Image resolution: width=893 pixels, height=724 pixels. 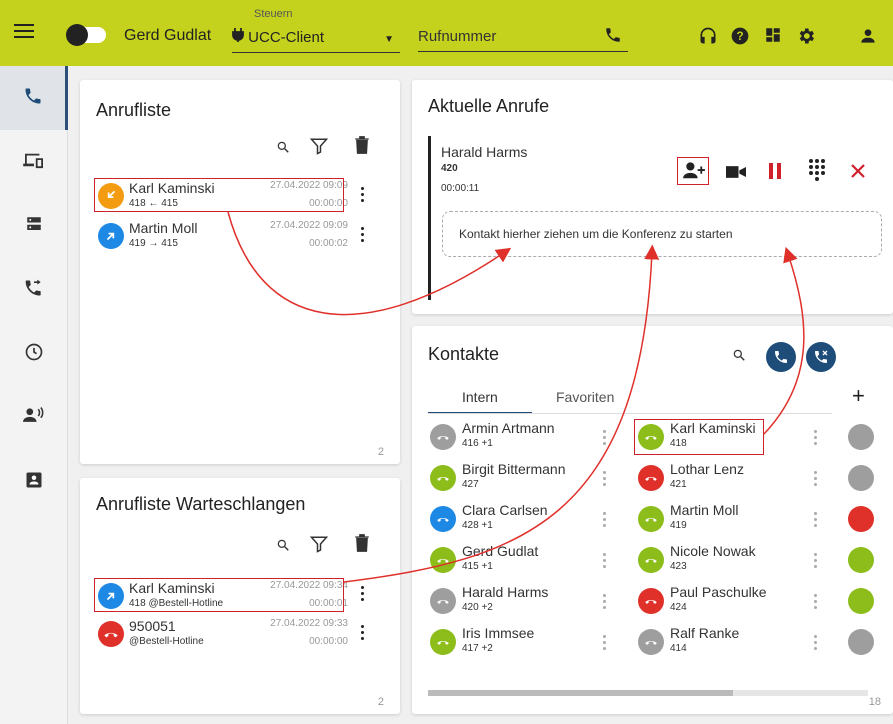 I want to click on dial-phone-icon, so click(x=613, y=37).